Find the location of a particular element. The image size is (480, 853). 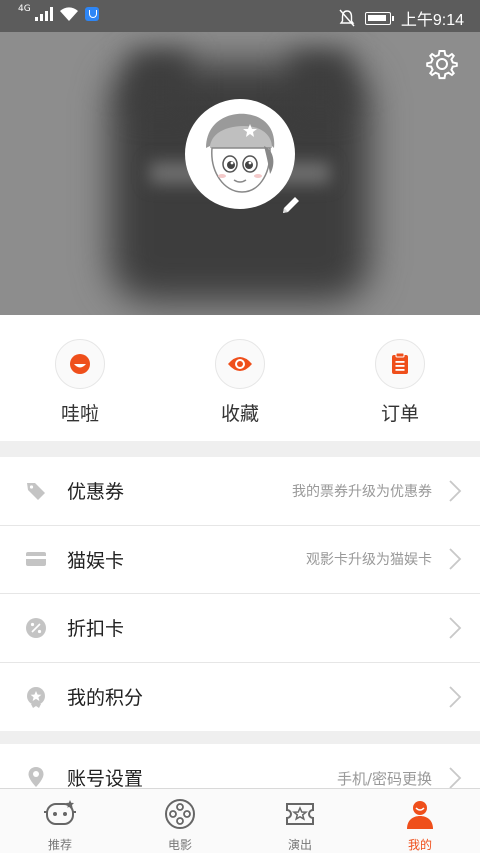

card-icon is located at coordinates (36, 559).